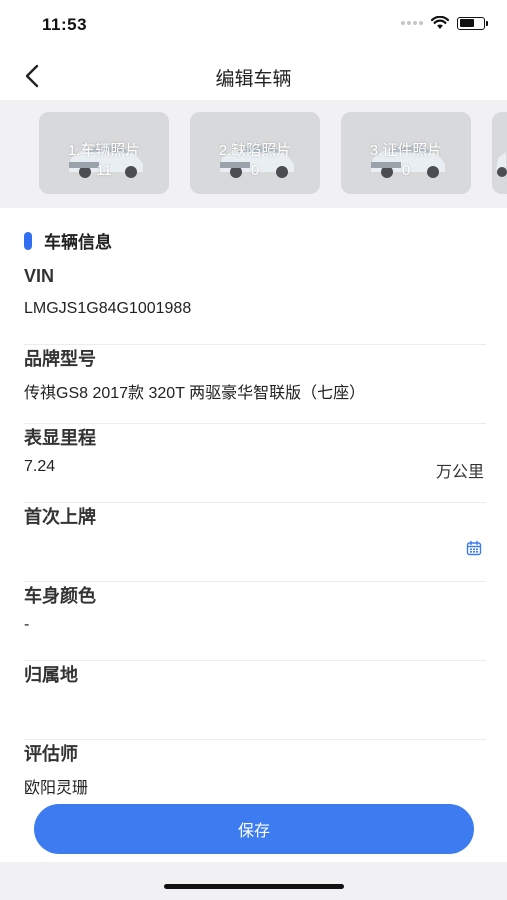 The image size is (507, 900). What do you see at coordinates (27, 624) in the screenshot?
I see `color-value: -` at bounding box center [27, 624].